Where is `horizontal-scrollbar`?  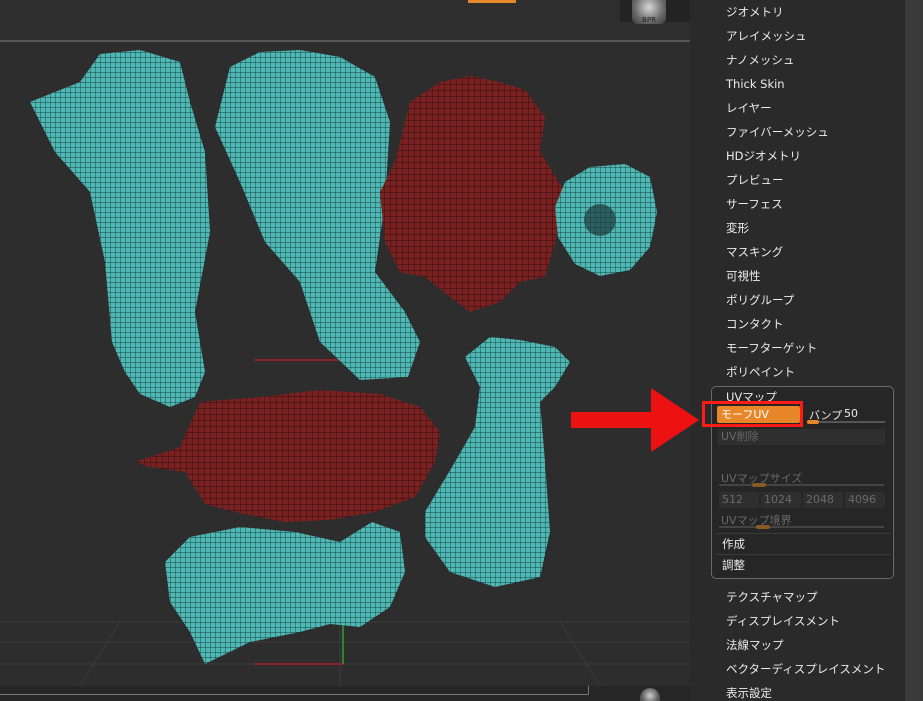 horizontal-scrollbar is located at coordinates (294, 690).